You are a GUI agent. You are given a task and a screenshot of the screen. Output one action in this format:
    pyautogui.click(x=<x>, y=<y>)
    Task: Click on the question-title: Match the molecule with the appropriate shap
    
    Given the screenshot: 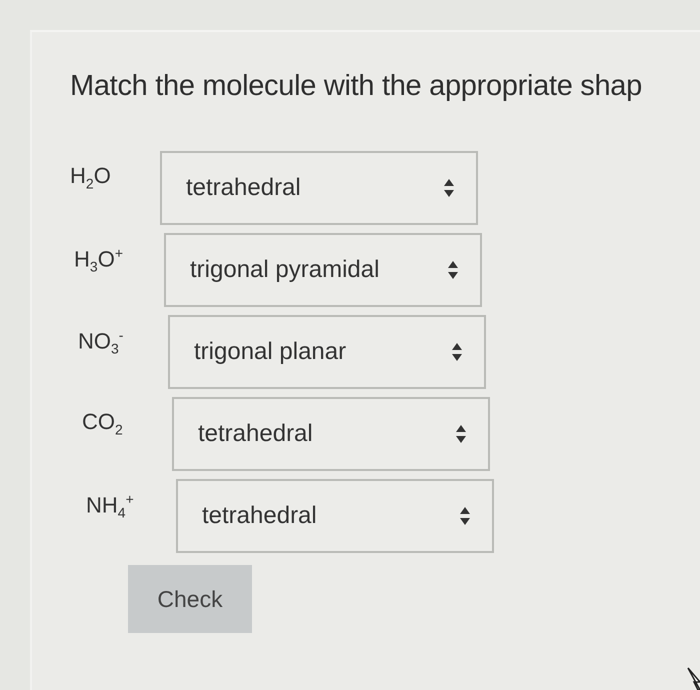 What is the action you would take?
    pyautogui.click(x=356, y=86)
    